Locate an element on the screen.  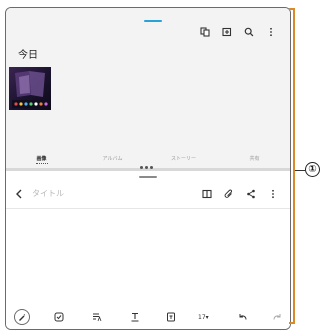
back-button is located at coordinates (19, 194).